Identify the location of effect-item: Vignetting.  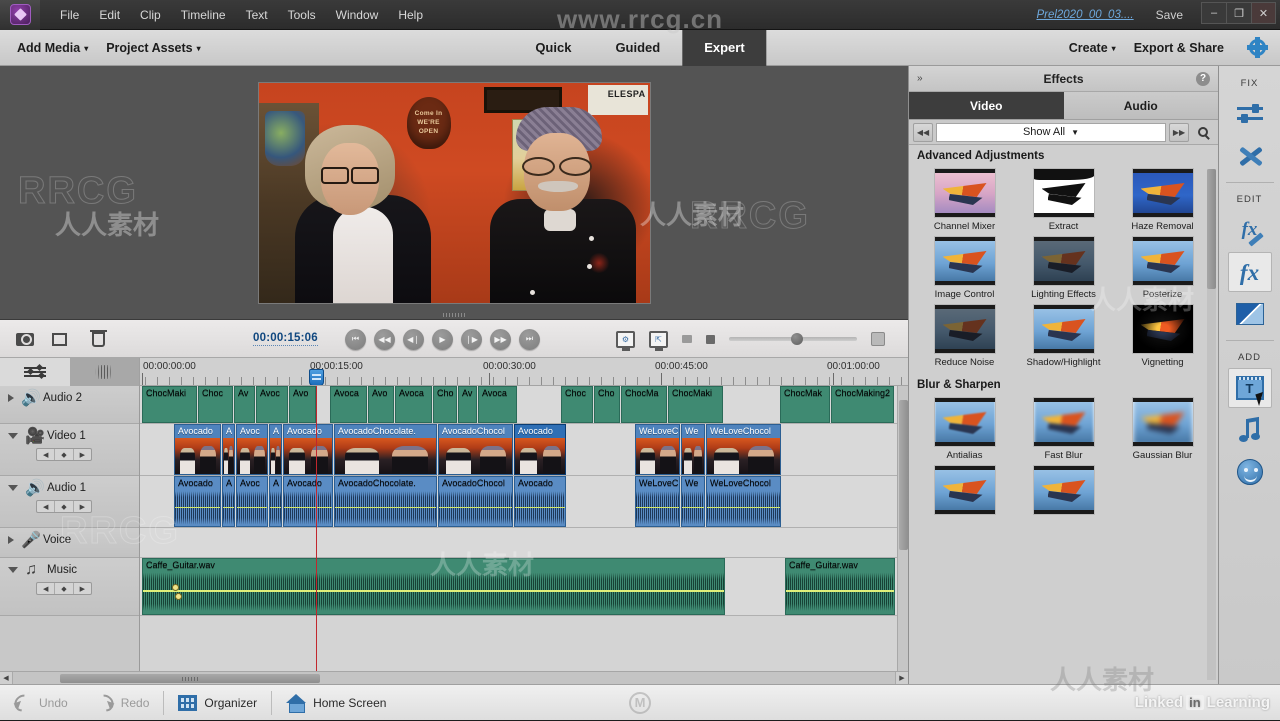
(1162, 336).